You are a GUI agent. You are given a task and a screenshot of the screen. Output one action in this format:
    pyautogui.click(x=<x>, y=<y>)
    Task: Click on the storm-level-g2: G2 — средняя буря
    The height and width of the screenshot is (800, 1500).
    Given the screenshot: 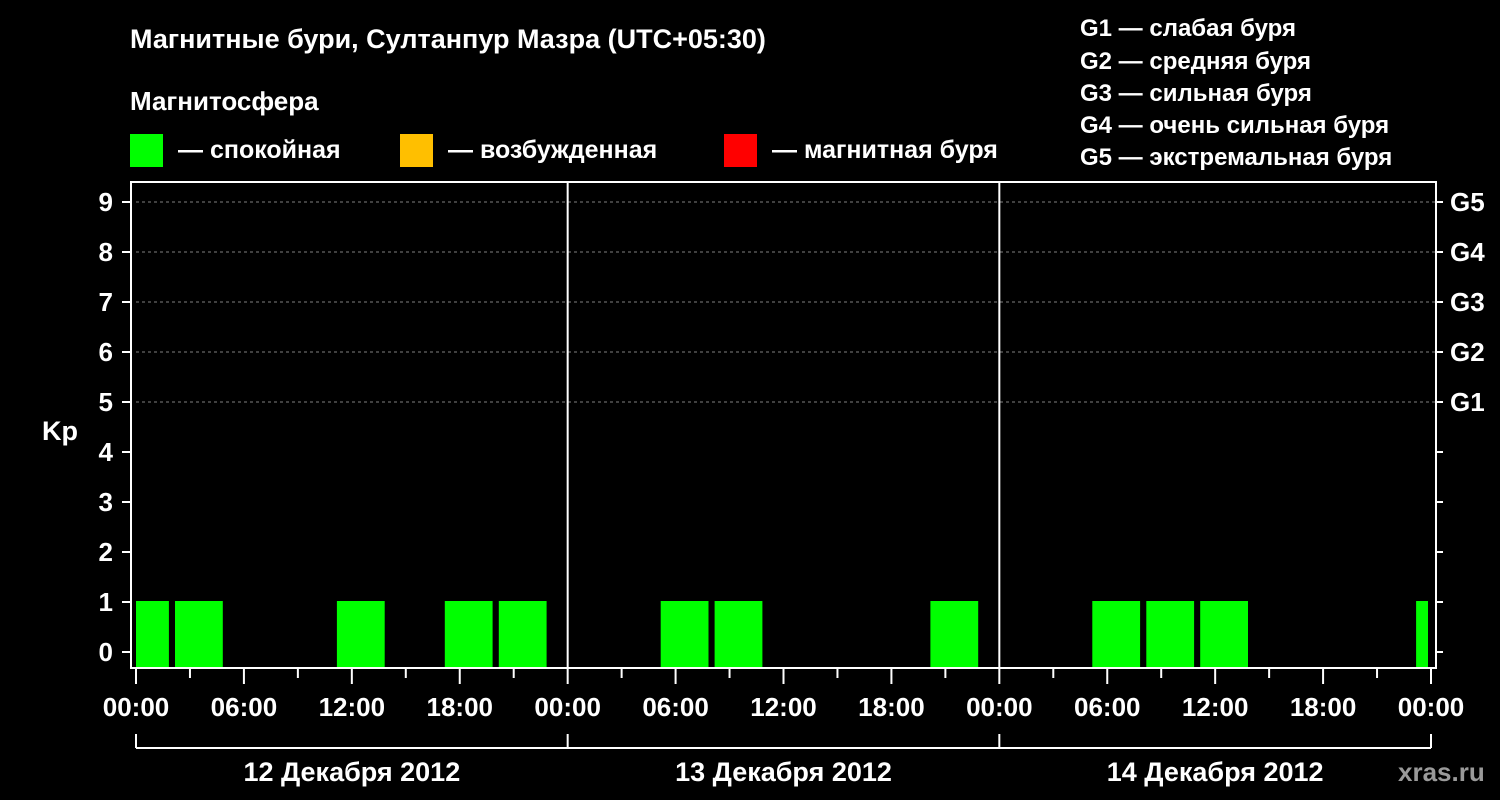 What is the action you would take?
    pyautogui.click(x=1195, y=61)
    